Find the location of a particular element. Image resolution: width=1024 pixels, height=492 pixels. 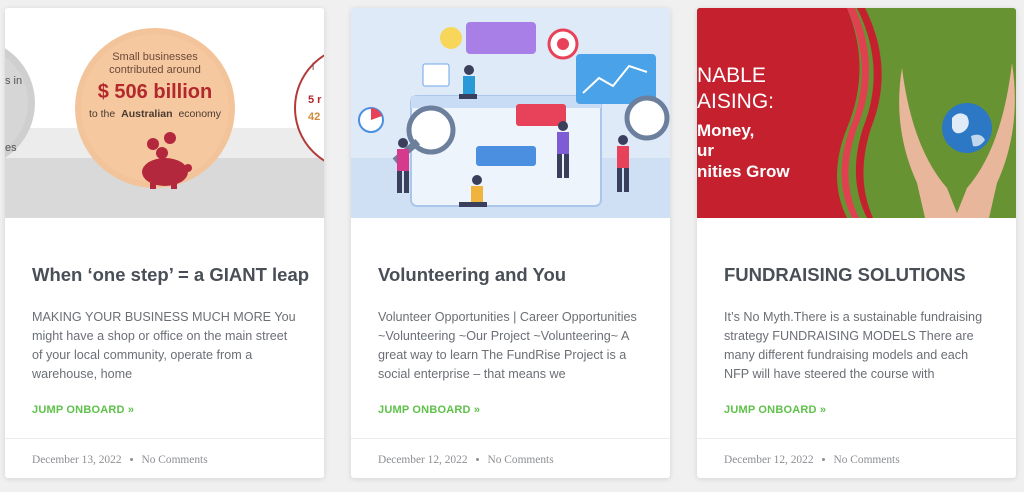

infographic-line: contributed around is located at coordinates (155, 70).